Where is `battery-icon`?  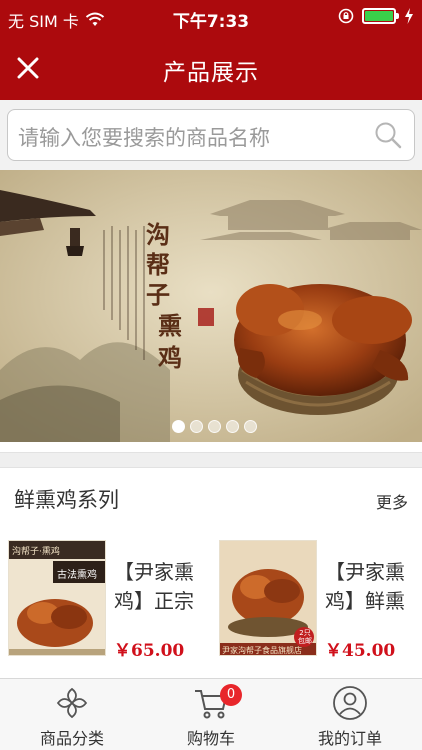
battery-icon is located at coordinates (380, 16).